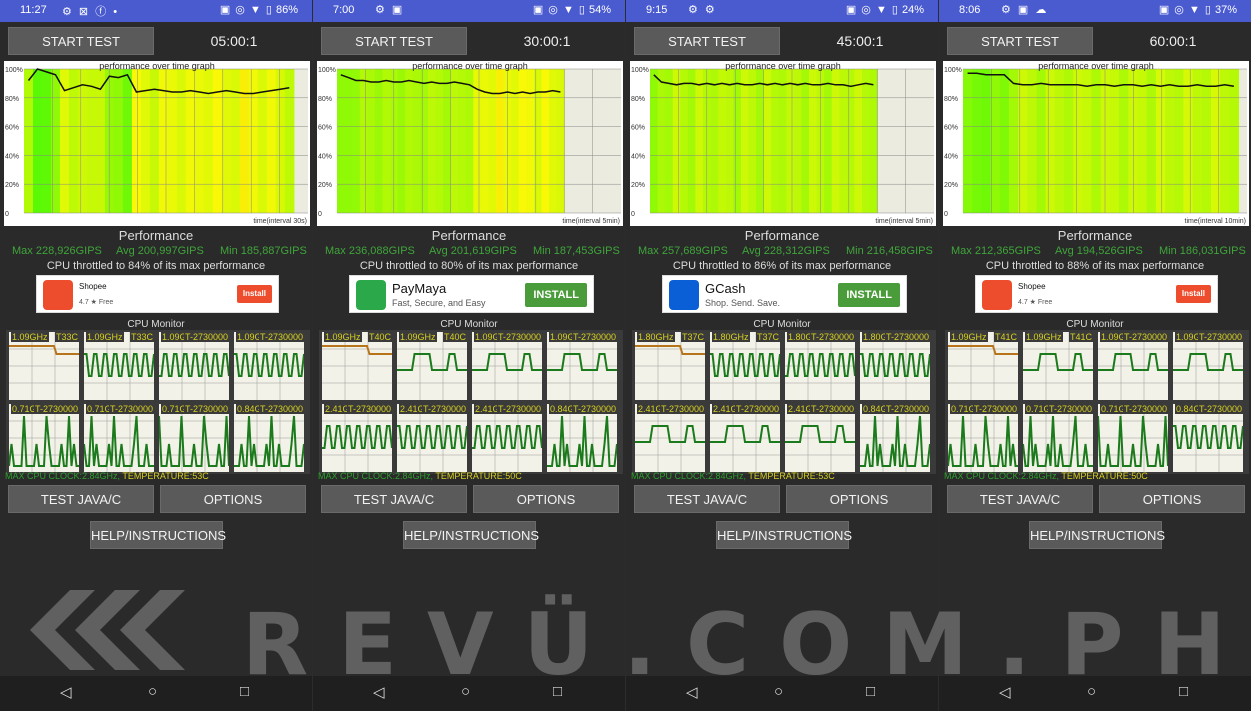  What do you see at coordinates (91, 12) in the screenshot?
I see `notification-icons: ⚙ ⊠ ⓕ •` at bounding box center [91, 12].